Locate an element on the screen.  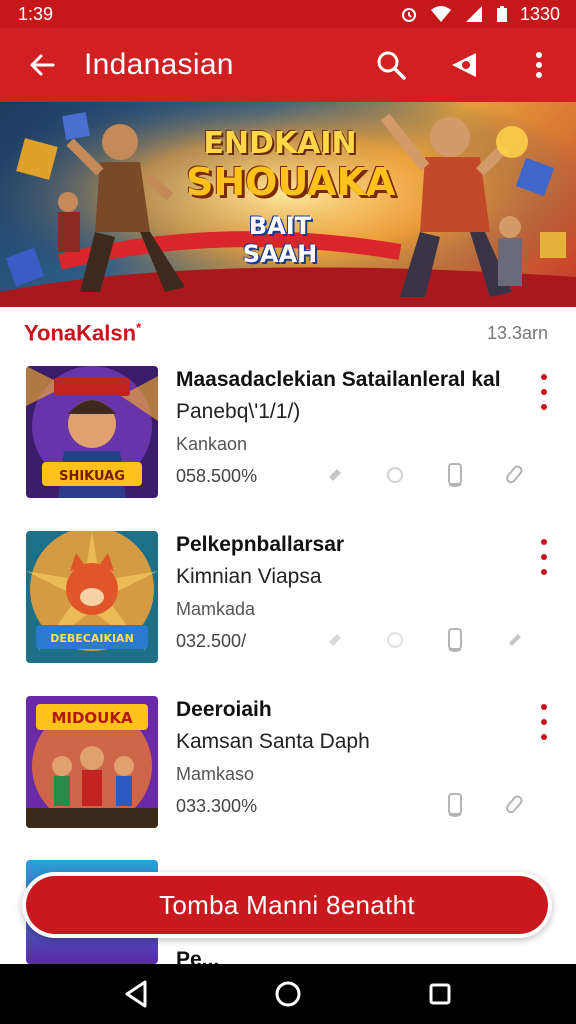
share-button is located at coordinates (465, 65).